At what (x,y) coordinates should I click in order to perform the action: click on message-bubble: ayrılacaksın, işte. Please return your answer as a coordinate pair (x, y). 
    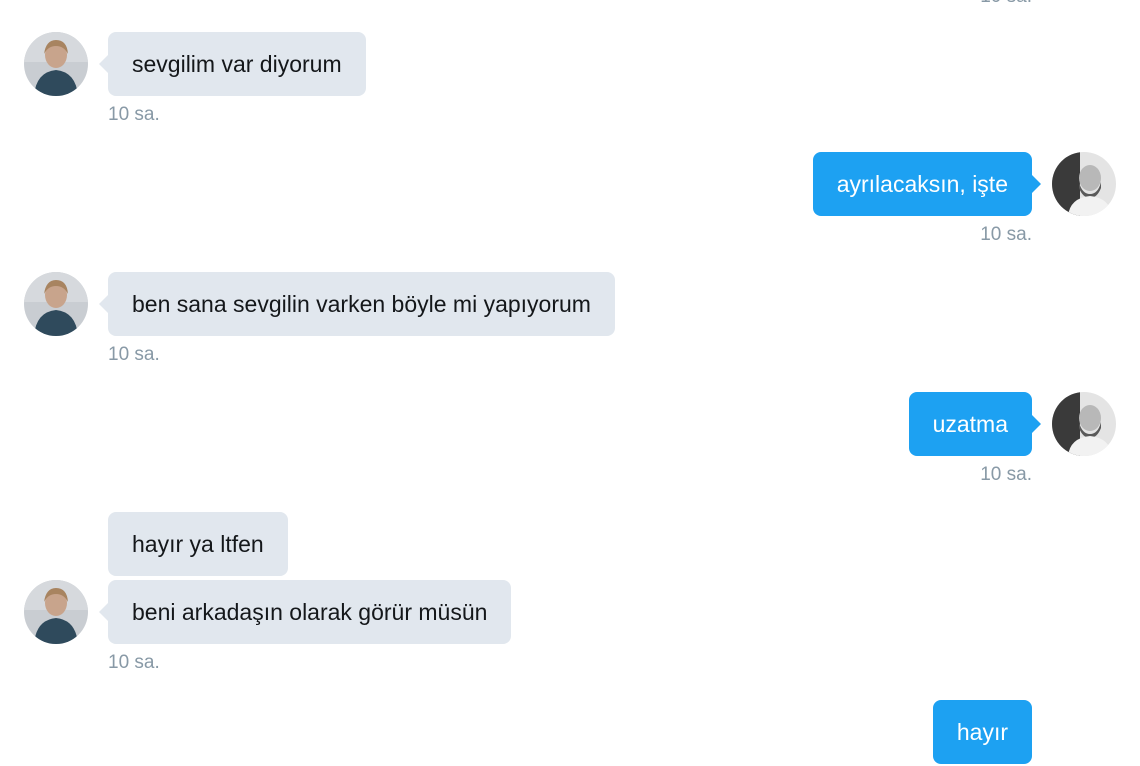
    Looking at the image, I should click on (927, 184).